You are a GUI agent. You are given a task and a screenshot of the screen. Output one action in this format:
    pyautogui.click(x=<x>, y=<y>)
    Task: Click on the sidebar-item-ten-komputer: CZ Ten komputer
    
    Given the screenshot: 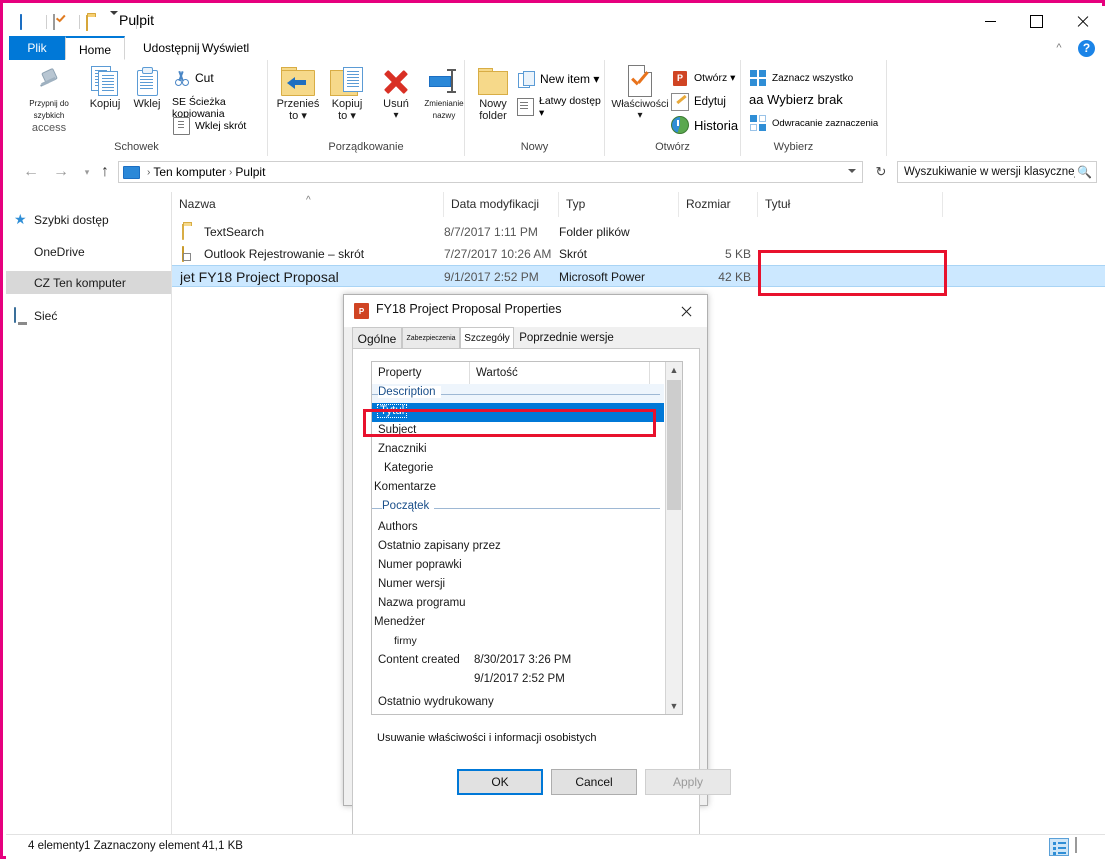 What is the action you would take?
    pyautogui.click(x=88, y=282)
    